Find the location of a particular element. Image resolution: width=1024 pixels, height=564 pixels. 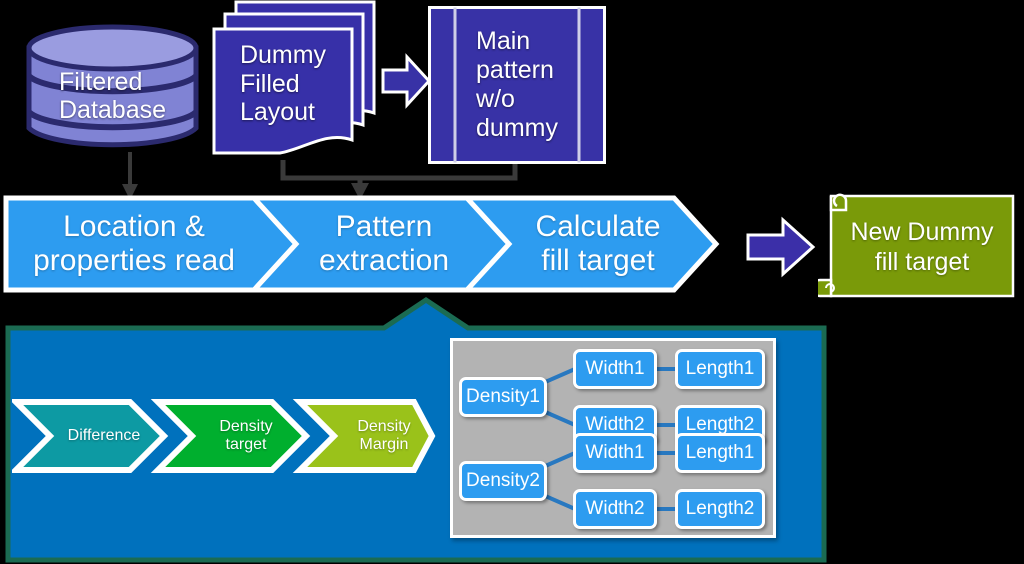

mainpattern-line1: Main is located at coordinates (503, 41).